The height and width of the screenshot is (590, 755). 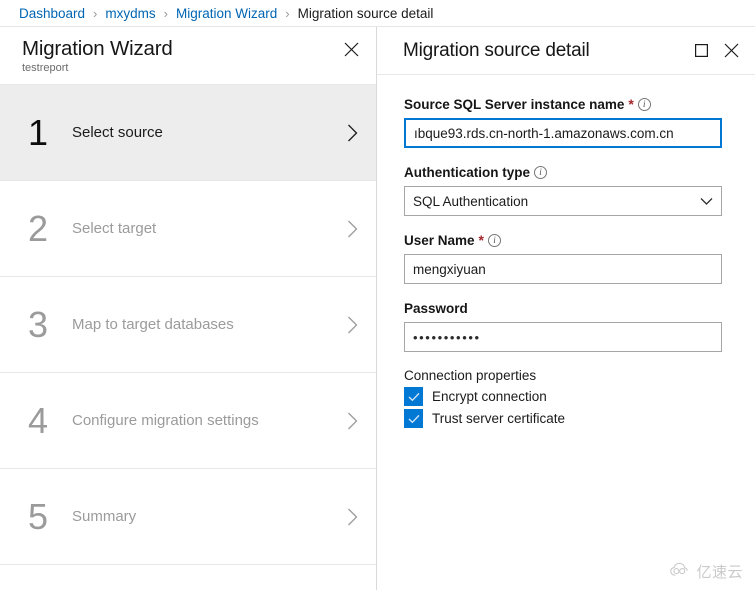 What do you see at coordinates (165, 420) in the screenshot?
I see `step-label: Configure migration settings` at bounding box center [165, 420].